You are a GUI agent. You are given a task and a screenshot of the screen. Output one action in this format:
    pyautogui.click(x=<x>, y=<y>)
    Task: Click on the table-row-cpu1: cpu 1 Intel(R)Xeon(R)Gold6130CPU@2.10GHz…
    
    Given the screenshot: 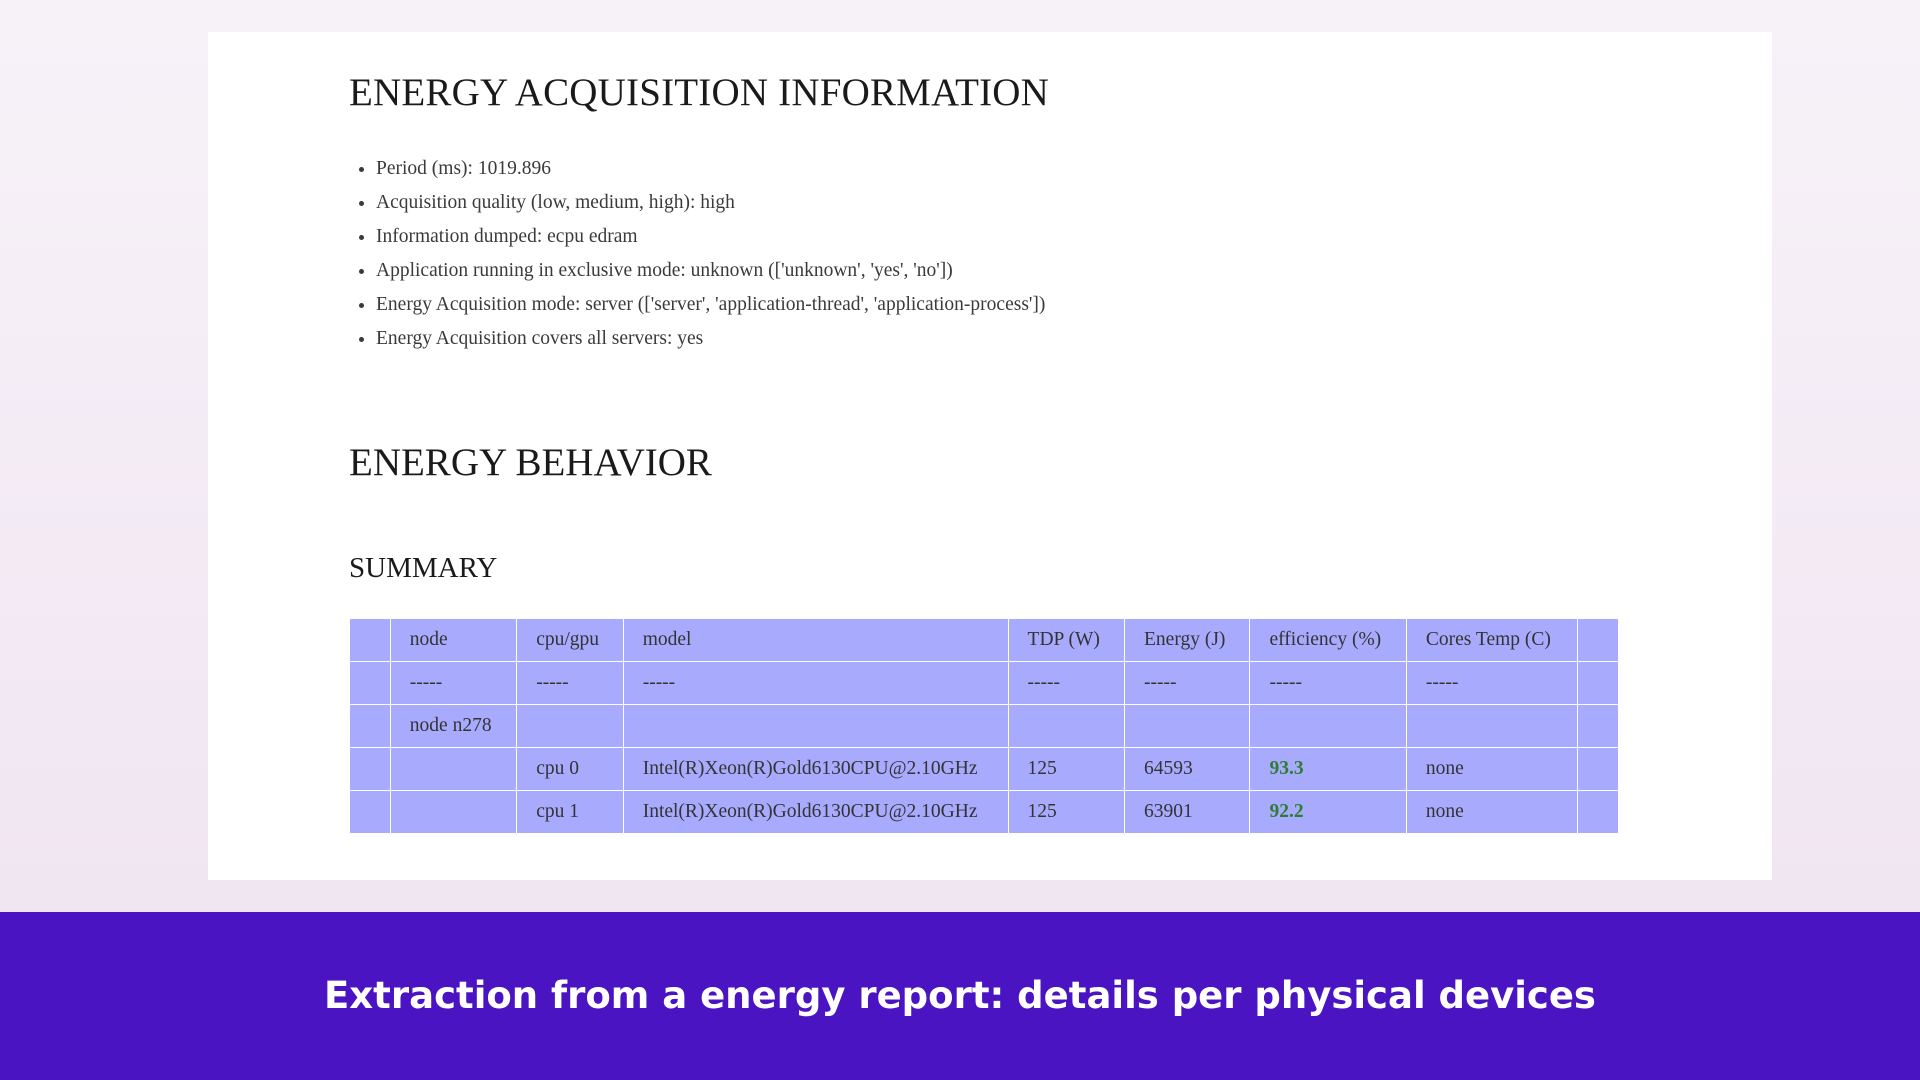 What is the action you would take?
    pyautogui.click(x=984, y=812)
    